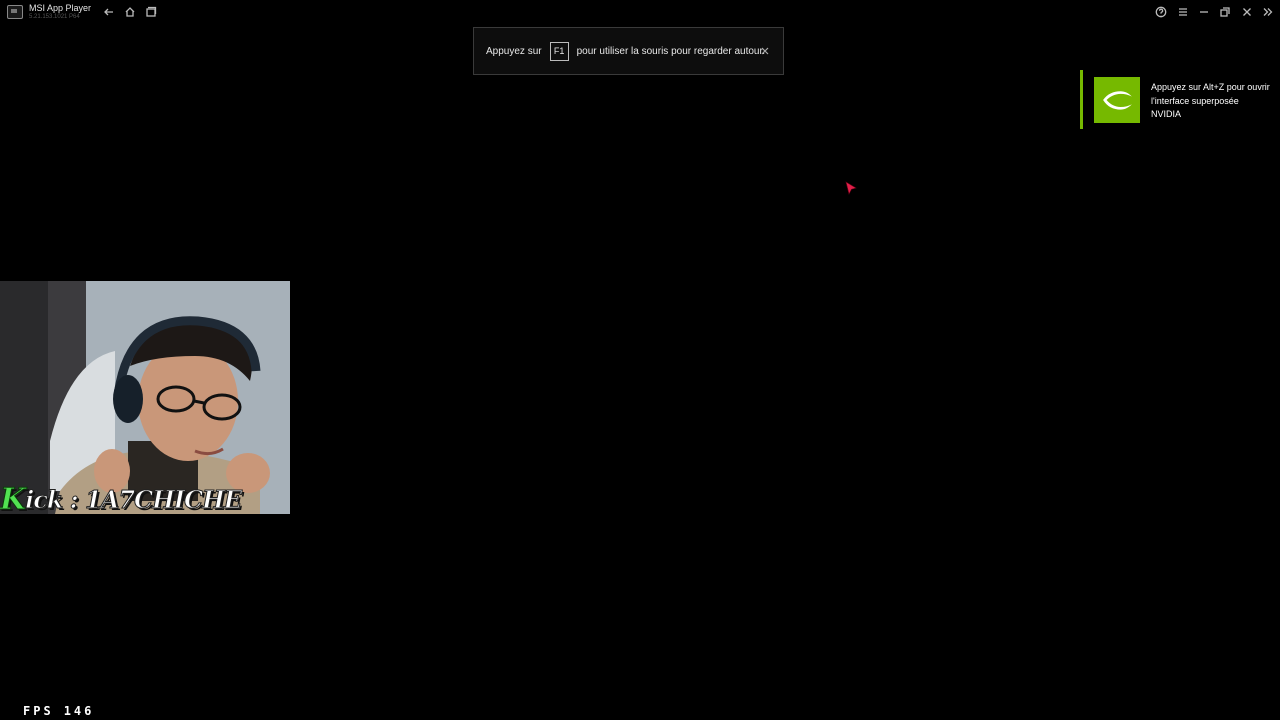 The image size is (1280, 720). I want to click on streamer-webcam-image, so click(145, 397).